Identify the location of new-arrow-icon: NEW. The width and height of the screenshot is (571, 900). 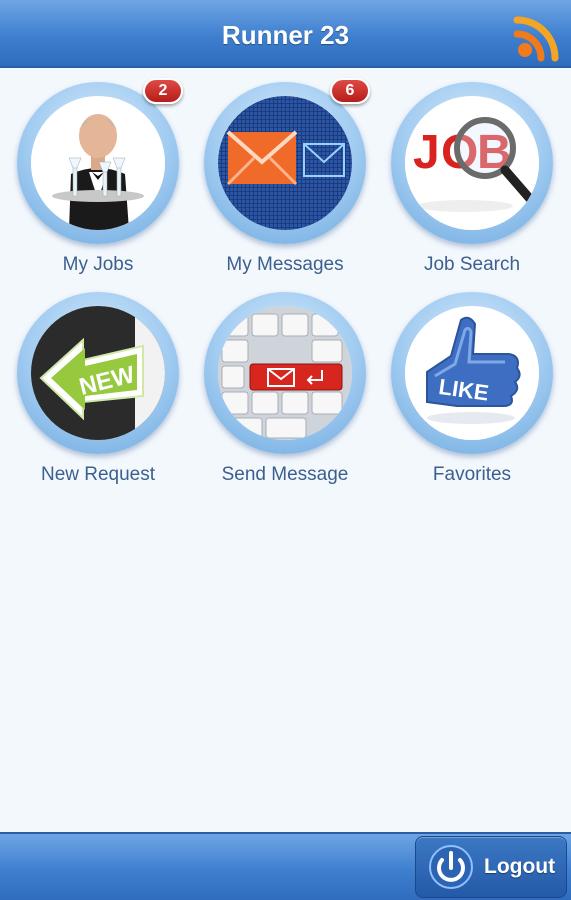
(98, 373).